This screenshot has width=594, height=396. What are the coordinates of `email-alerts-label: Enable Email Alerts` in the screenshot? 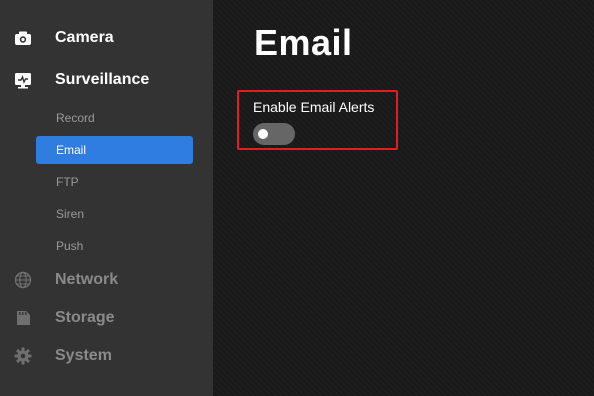 It's located at (314, 107).